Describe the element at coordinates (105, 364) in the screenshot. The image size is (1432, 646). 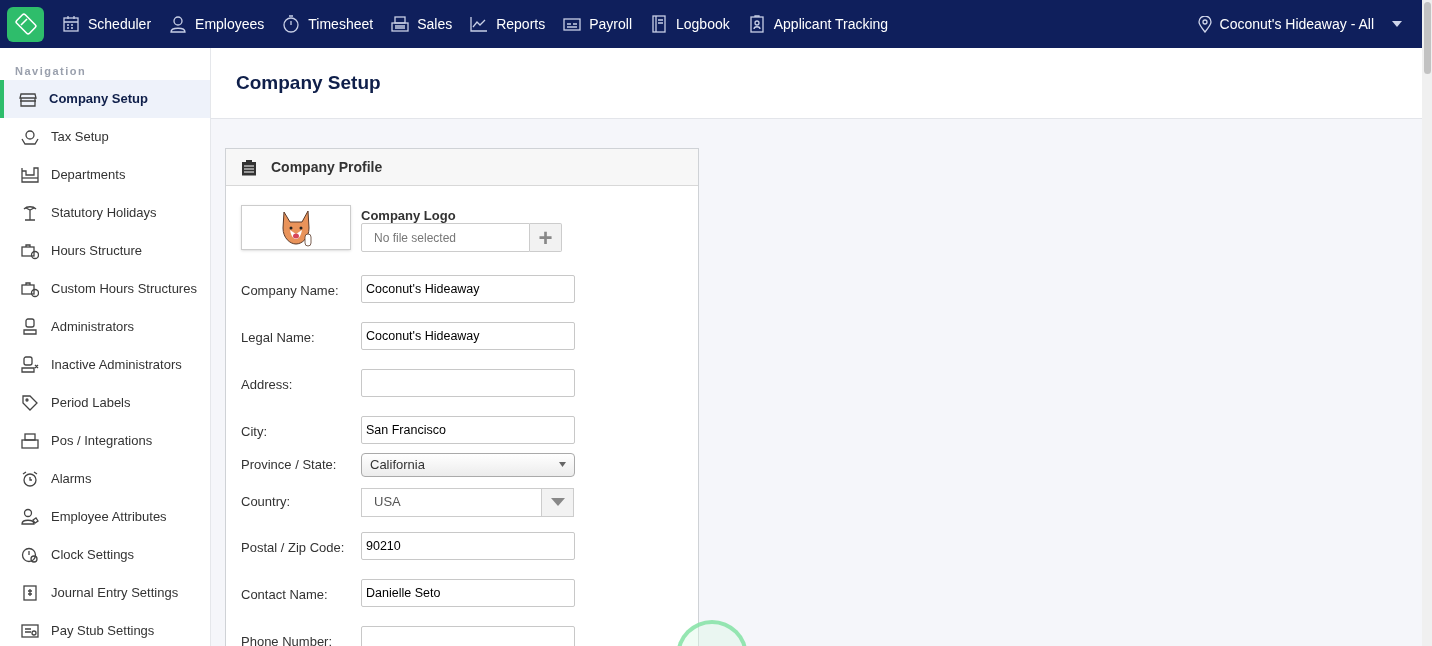
I see `sidebar-item: Inactive Administrators` at that location.